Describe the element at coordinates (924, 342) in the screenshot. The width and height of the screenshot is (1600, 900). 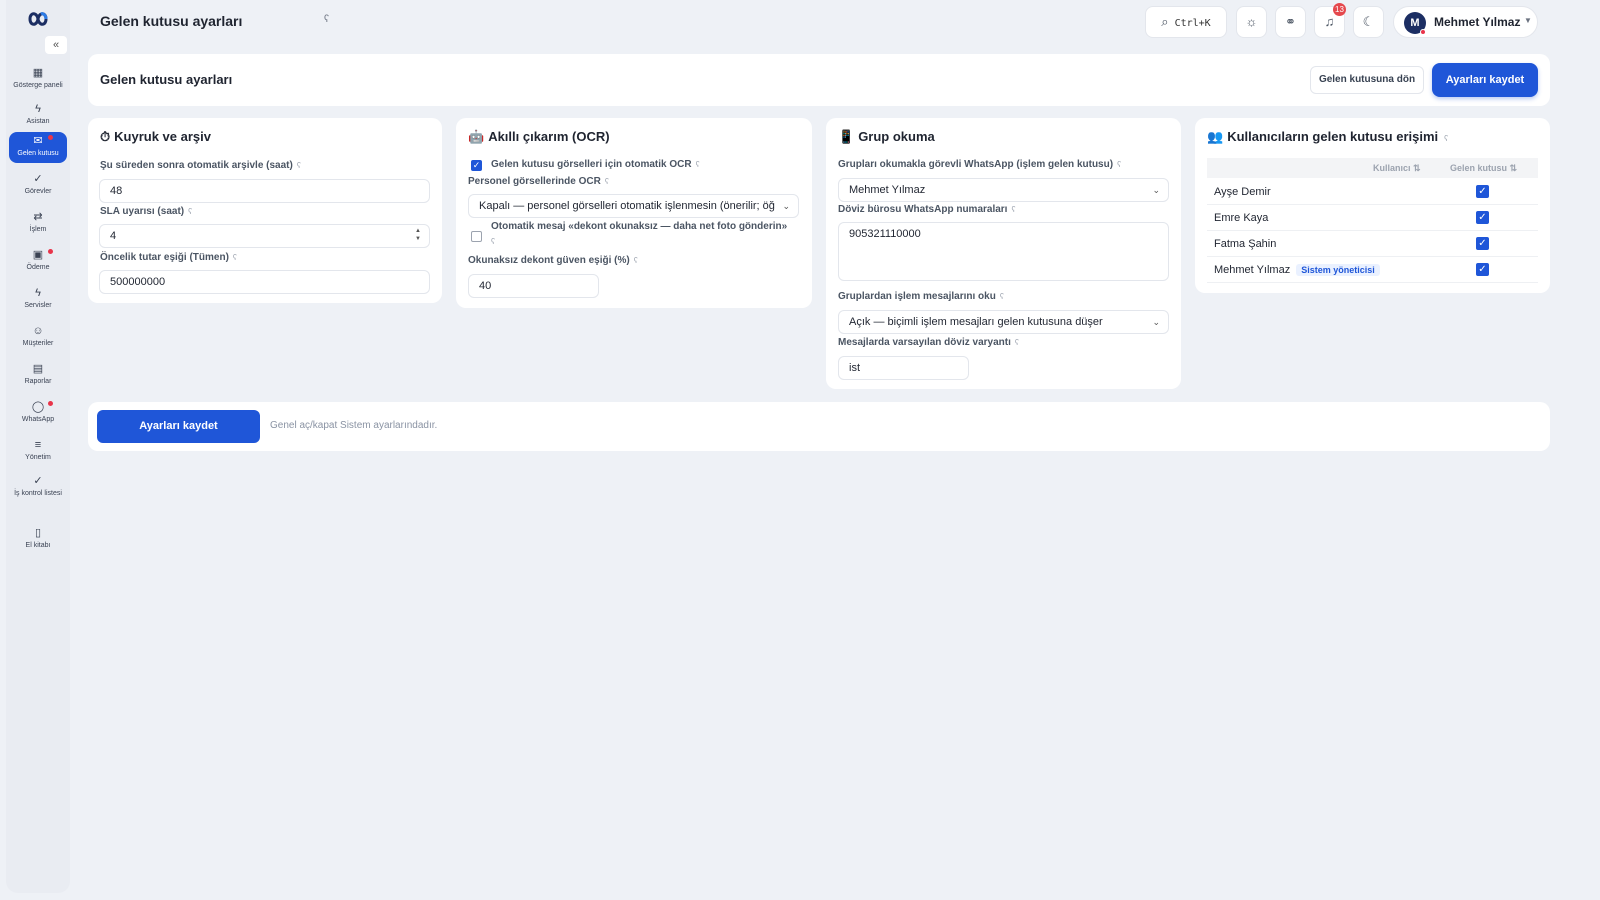
I see `variant-label-text: Mesajlarda varsayılan döviz varyantı` at that location.